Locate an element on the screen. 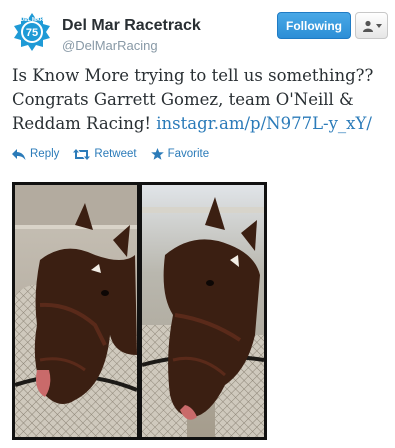 This screenshot has height=448, width=395. retweet-label: Retweet is located at coordinates (115, 154).